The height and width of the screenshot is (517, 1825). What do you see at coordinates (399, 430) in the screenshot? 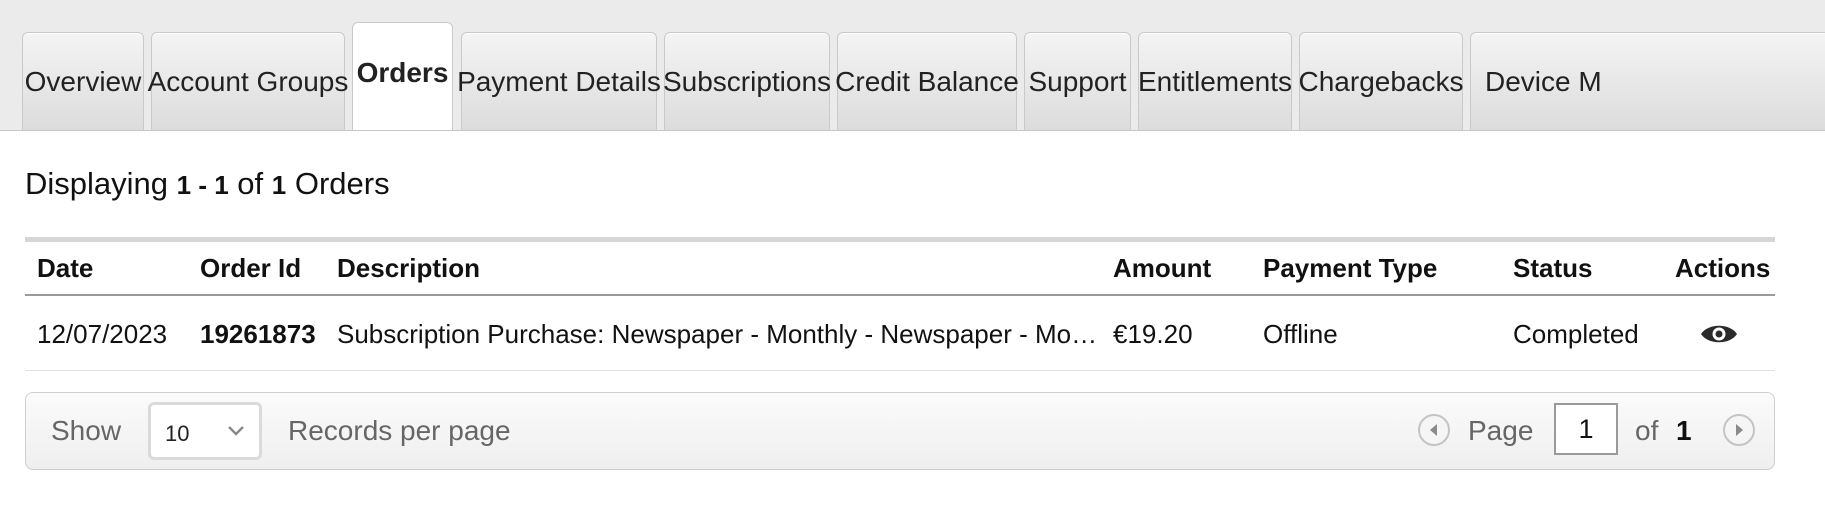
I see `records-per-page-label: Records per page` at bounding box center [399, 430].